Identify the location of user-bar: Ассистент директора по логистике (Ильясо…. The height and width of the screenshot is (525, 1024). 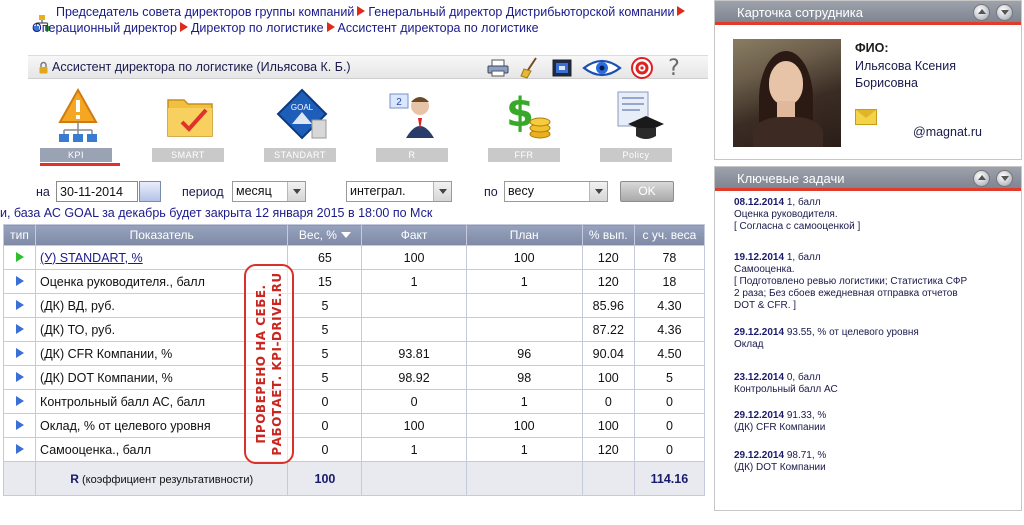
(368, 68).